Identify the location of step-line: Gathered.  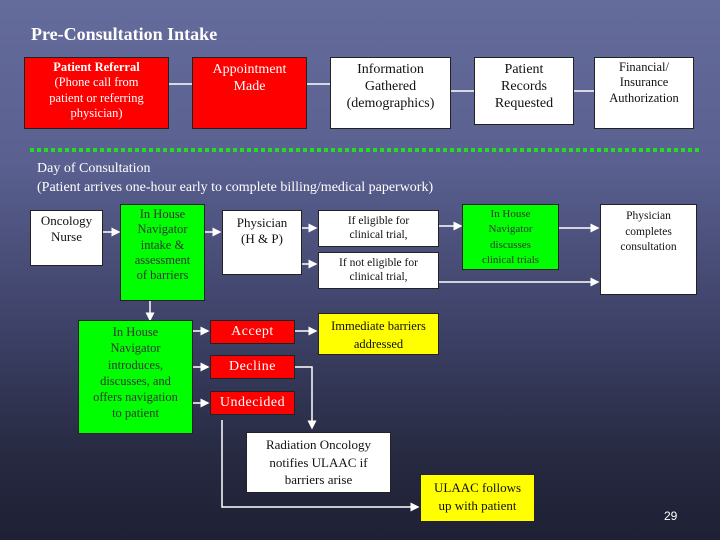
(390, 87).